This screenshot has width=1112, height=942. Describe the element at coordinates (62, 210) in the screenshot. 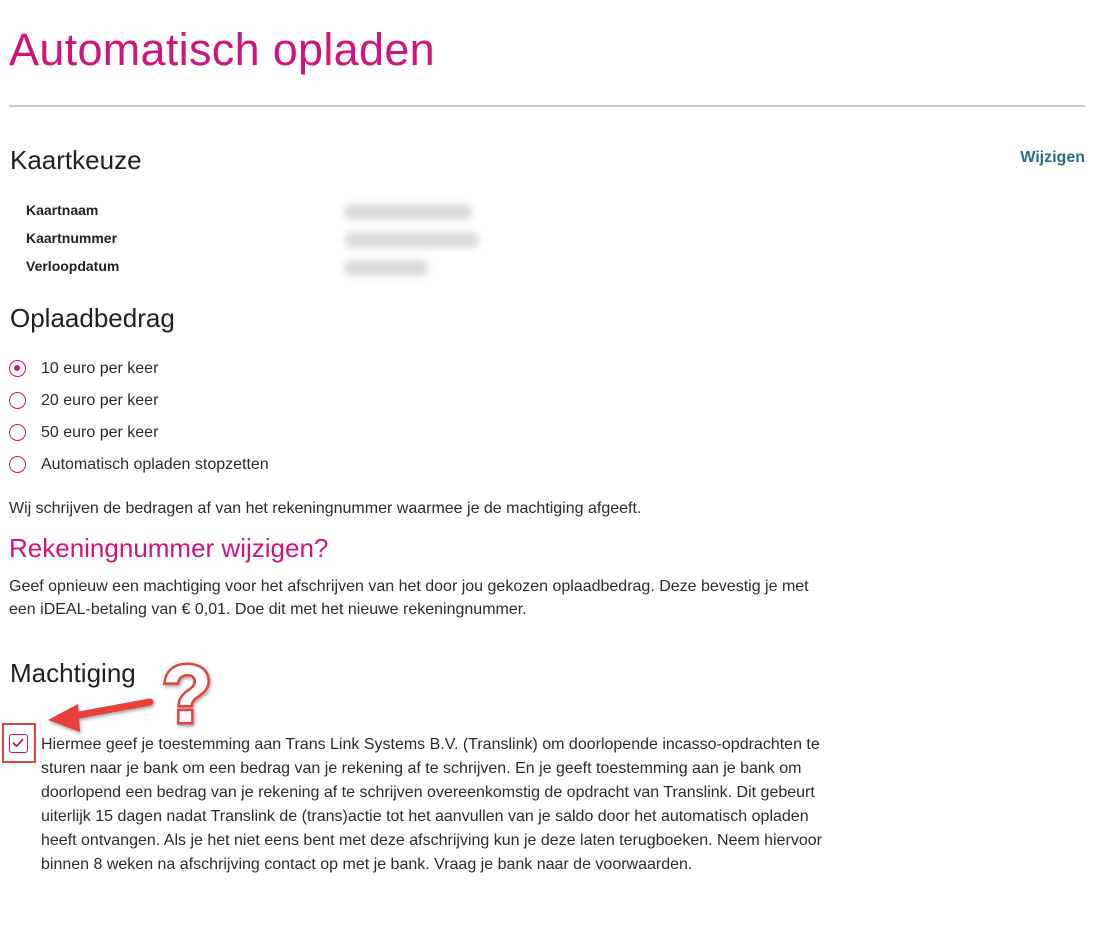

I see `card-name-label: Kaartnaam` at that location.